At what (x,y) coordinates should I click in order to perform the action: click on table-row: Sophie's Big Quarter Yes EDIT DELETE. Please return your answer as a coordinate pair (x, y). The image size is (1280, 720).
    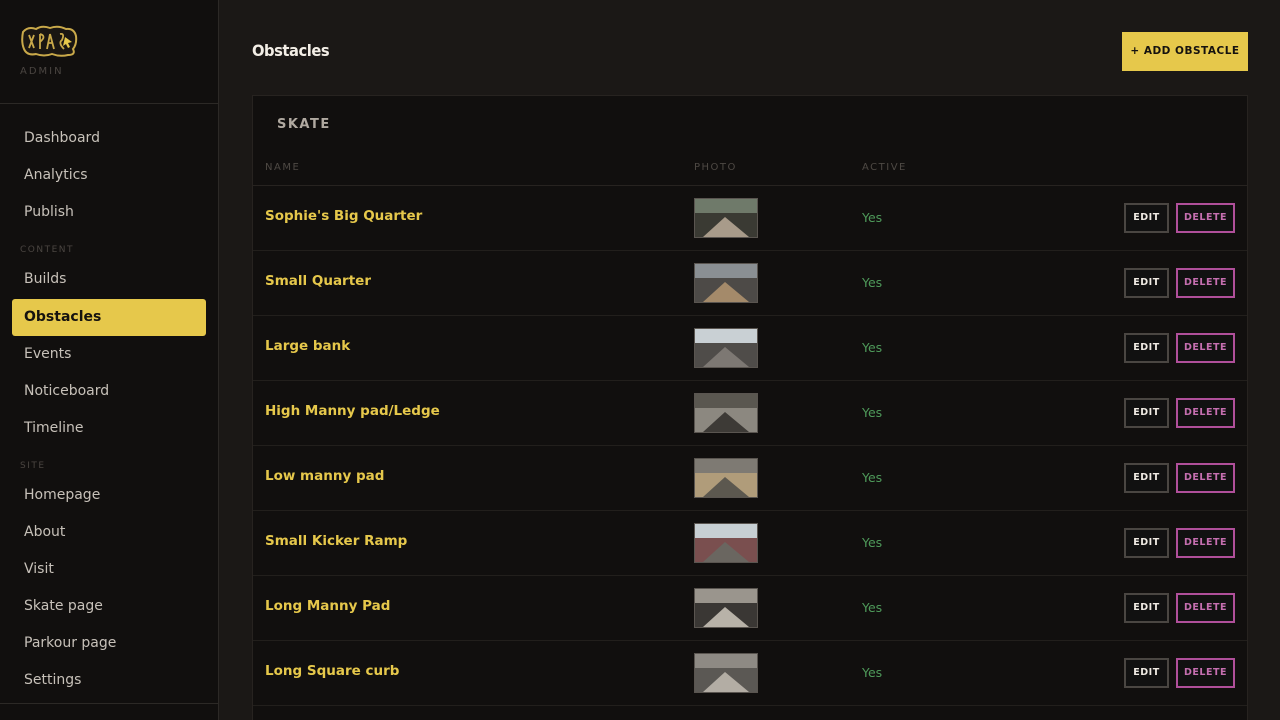
    Looking at the image, I should click on (750, 218).